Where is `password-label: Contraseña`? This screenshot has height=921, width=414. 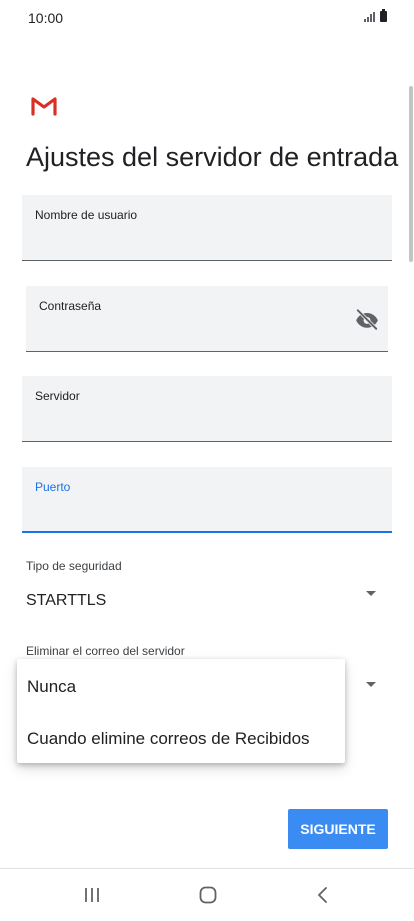 password-label: Contraseña is located at coordinates (70, 306).